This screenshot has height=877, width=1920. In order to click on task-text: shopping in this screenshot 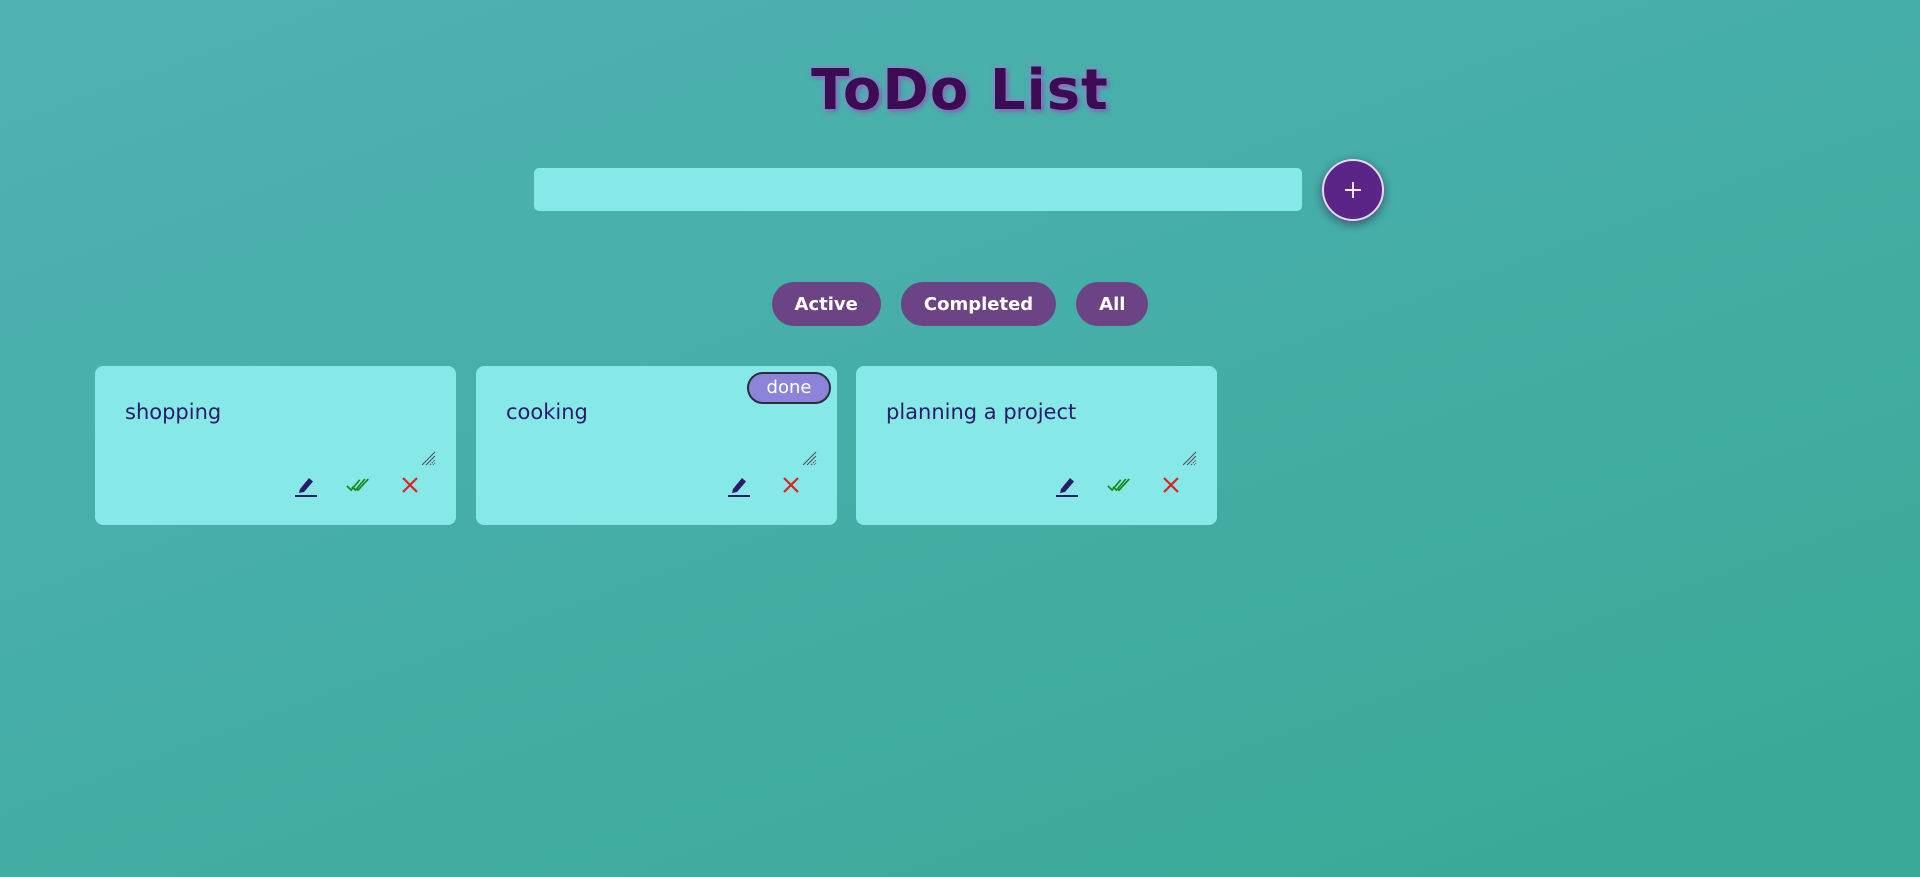, I will do `click(173, 412)`.